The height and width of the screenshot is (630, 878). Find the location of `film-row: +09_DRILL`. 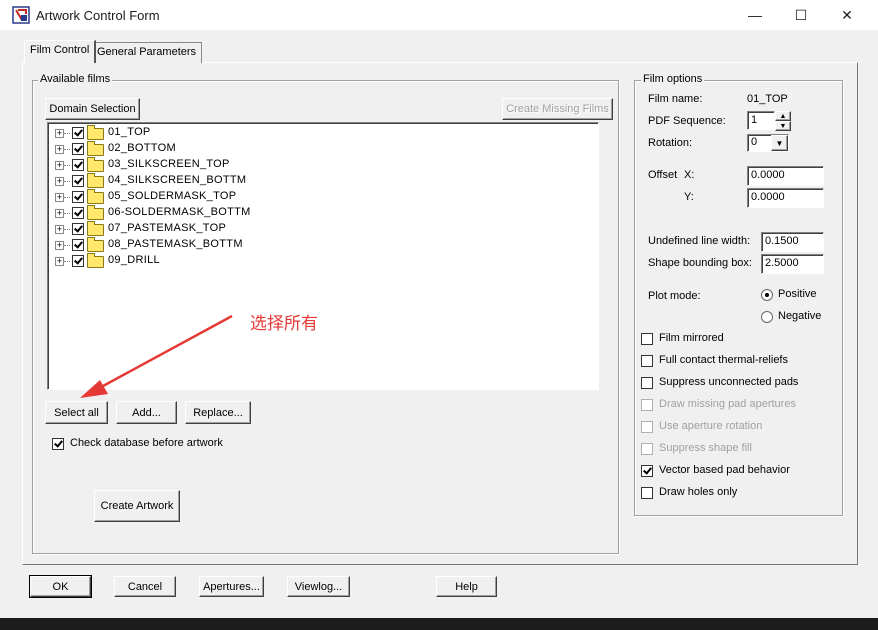

film-row: +09_DRILL is located at coordinates (198, 261).